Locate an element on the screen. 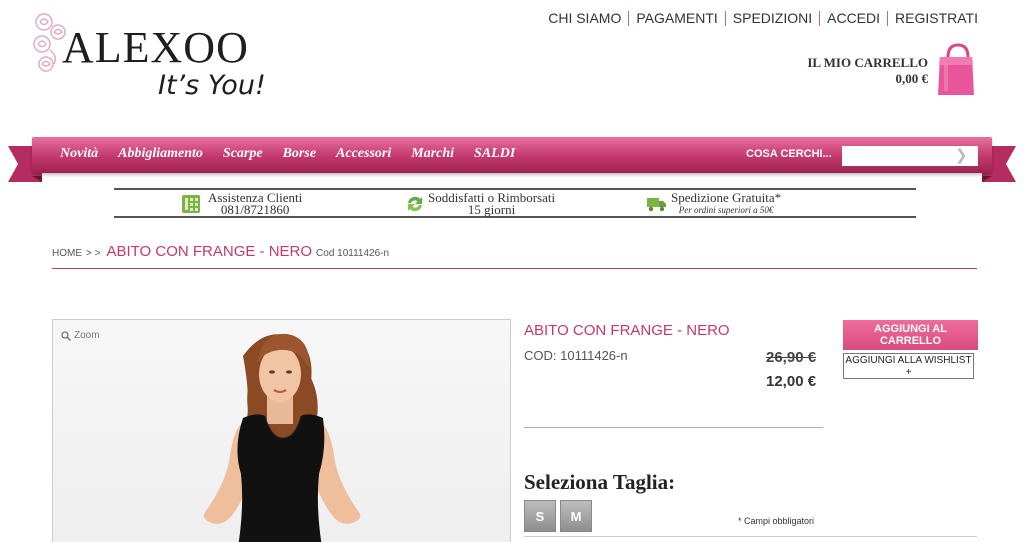 This screenshot has height=542, width=1024. breadcrumb-code: Cod 10111426-n is located at coordinates (353, 253).